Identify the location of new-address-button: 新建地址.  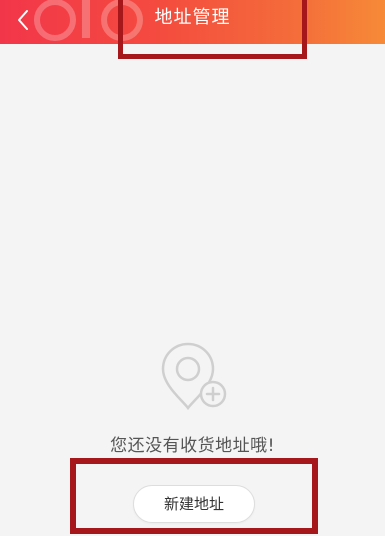
(194, 504).